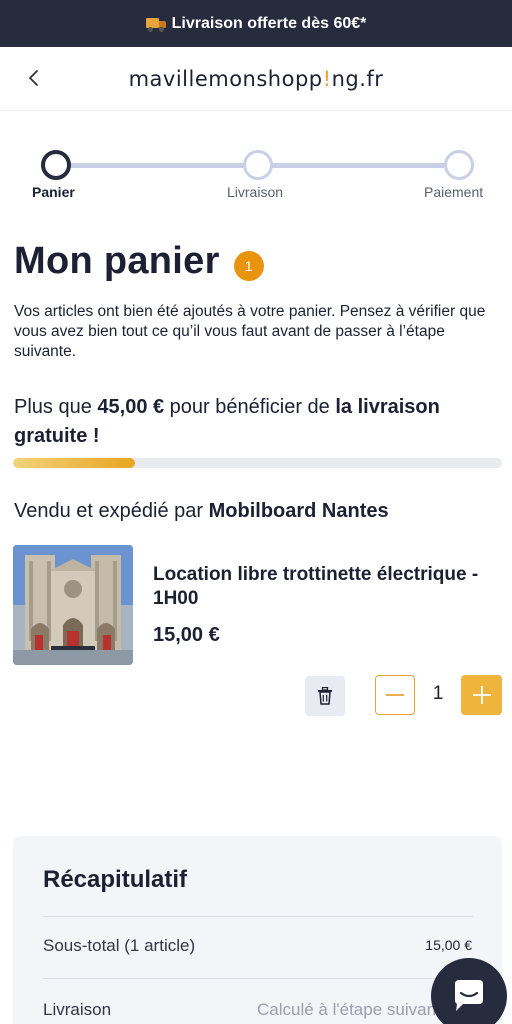 This screenshot has height=1024, width=512. I want to click on free-shipping-progress-fill, so click(74, 463).